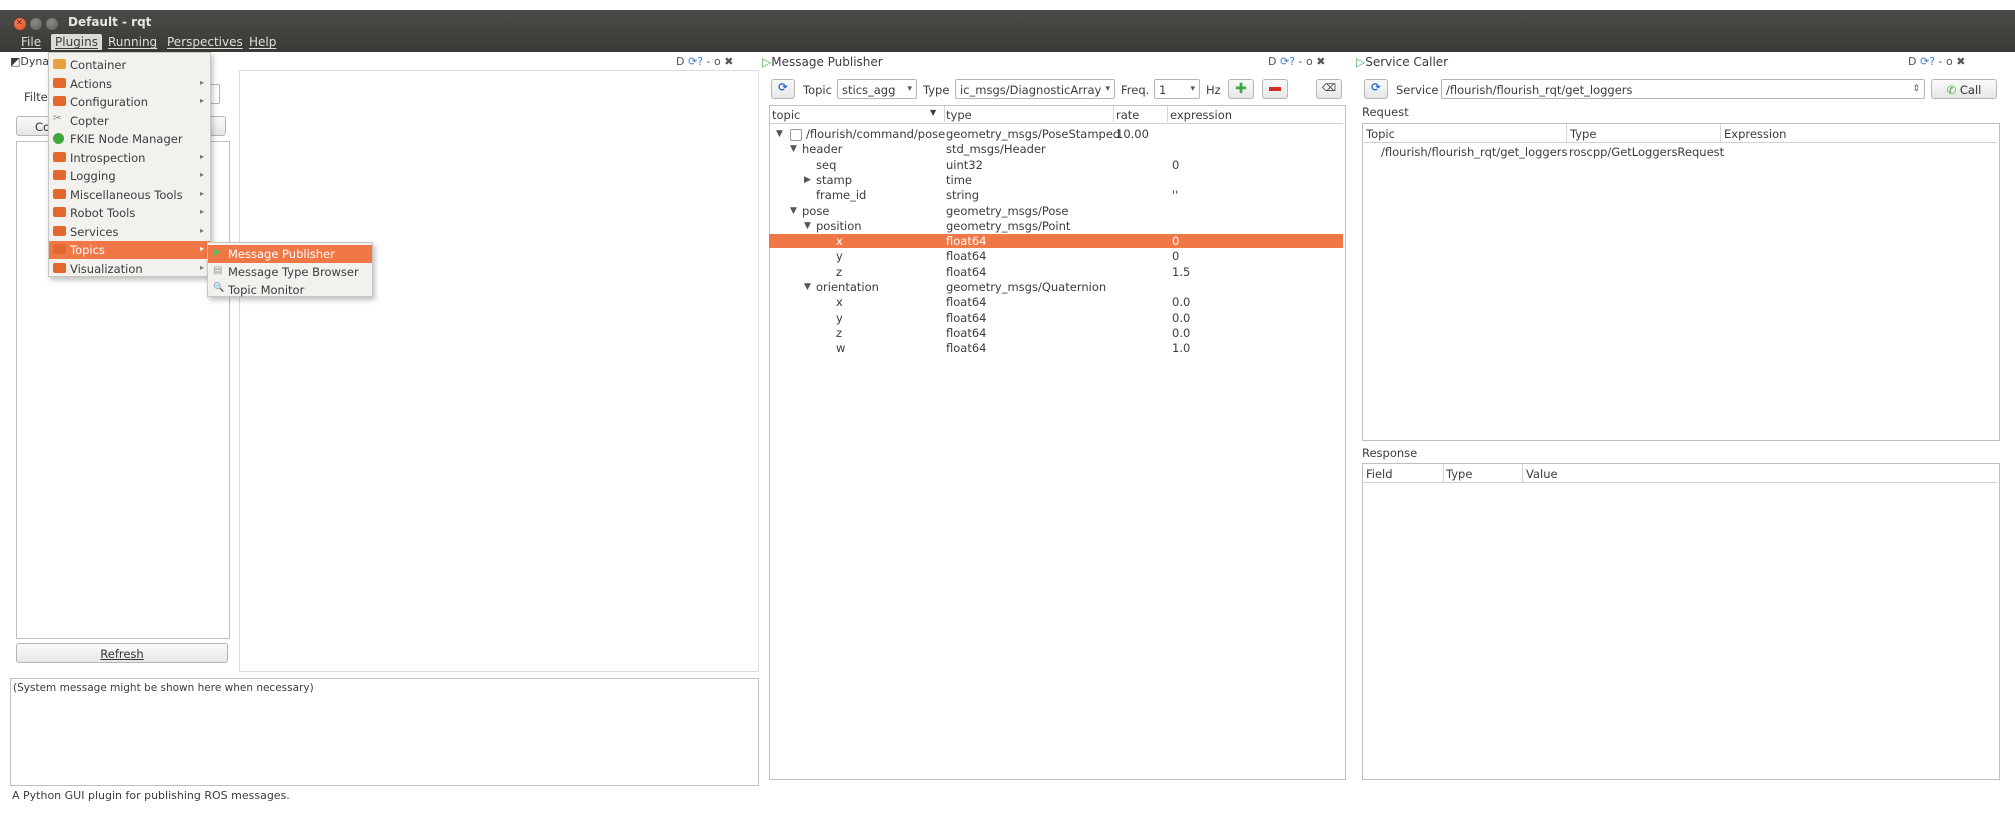 The height and width of the screenshot is (823, 2015). Describe the element at coordinates (964, 165) in the screenshot. I see `tree-cell-type: uint32` at that location.